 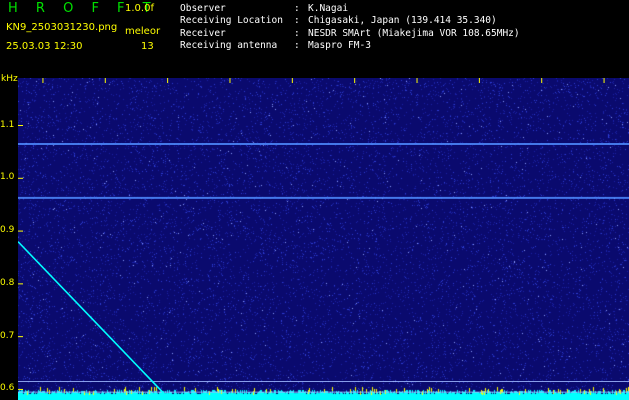 What do you see at coordinates (339, 46) in the screenshot?
I see `info-value: Maspro FM-3` at bounding box center [339, 46].